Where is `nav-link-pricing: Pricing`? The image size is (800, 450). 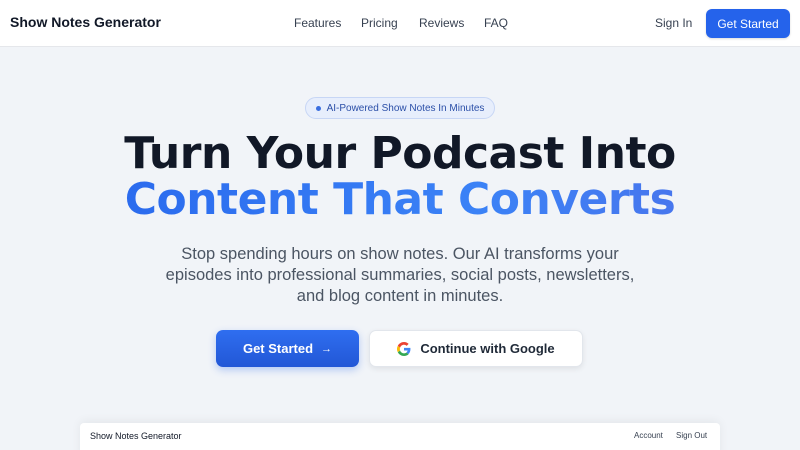 nav-link-pricing: Pricing is located at coordinates (379, 23).